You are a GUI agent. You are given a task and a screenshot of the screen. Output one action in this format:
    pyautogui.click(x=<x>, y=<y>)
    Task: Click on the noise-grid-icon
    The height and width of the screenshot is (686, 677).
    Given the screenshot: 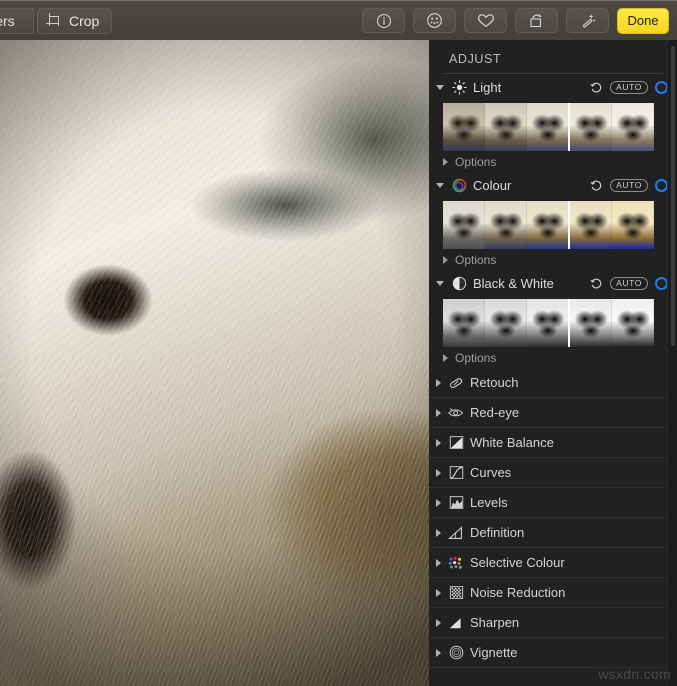 What is the action you would take?
    pyautogui.click(x=456, y=593)
    